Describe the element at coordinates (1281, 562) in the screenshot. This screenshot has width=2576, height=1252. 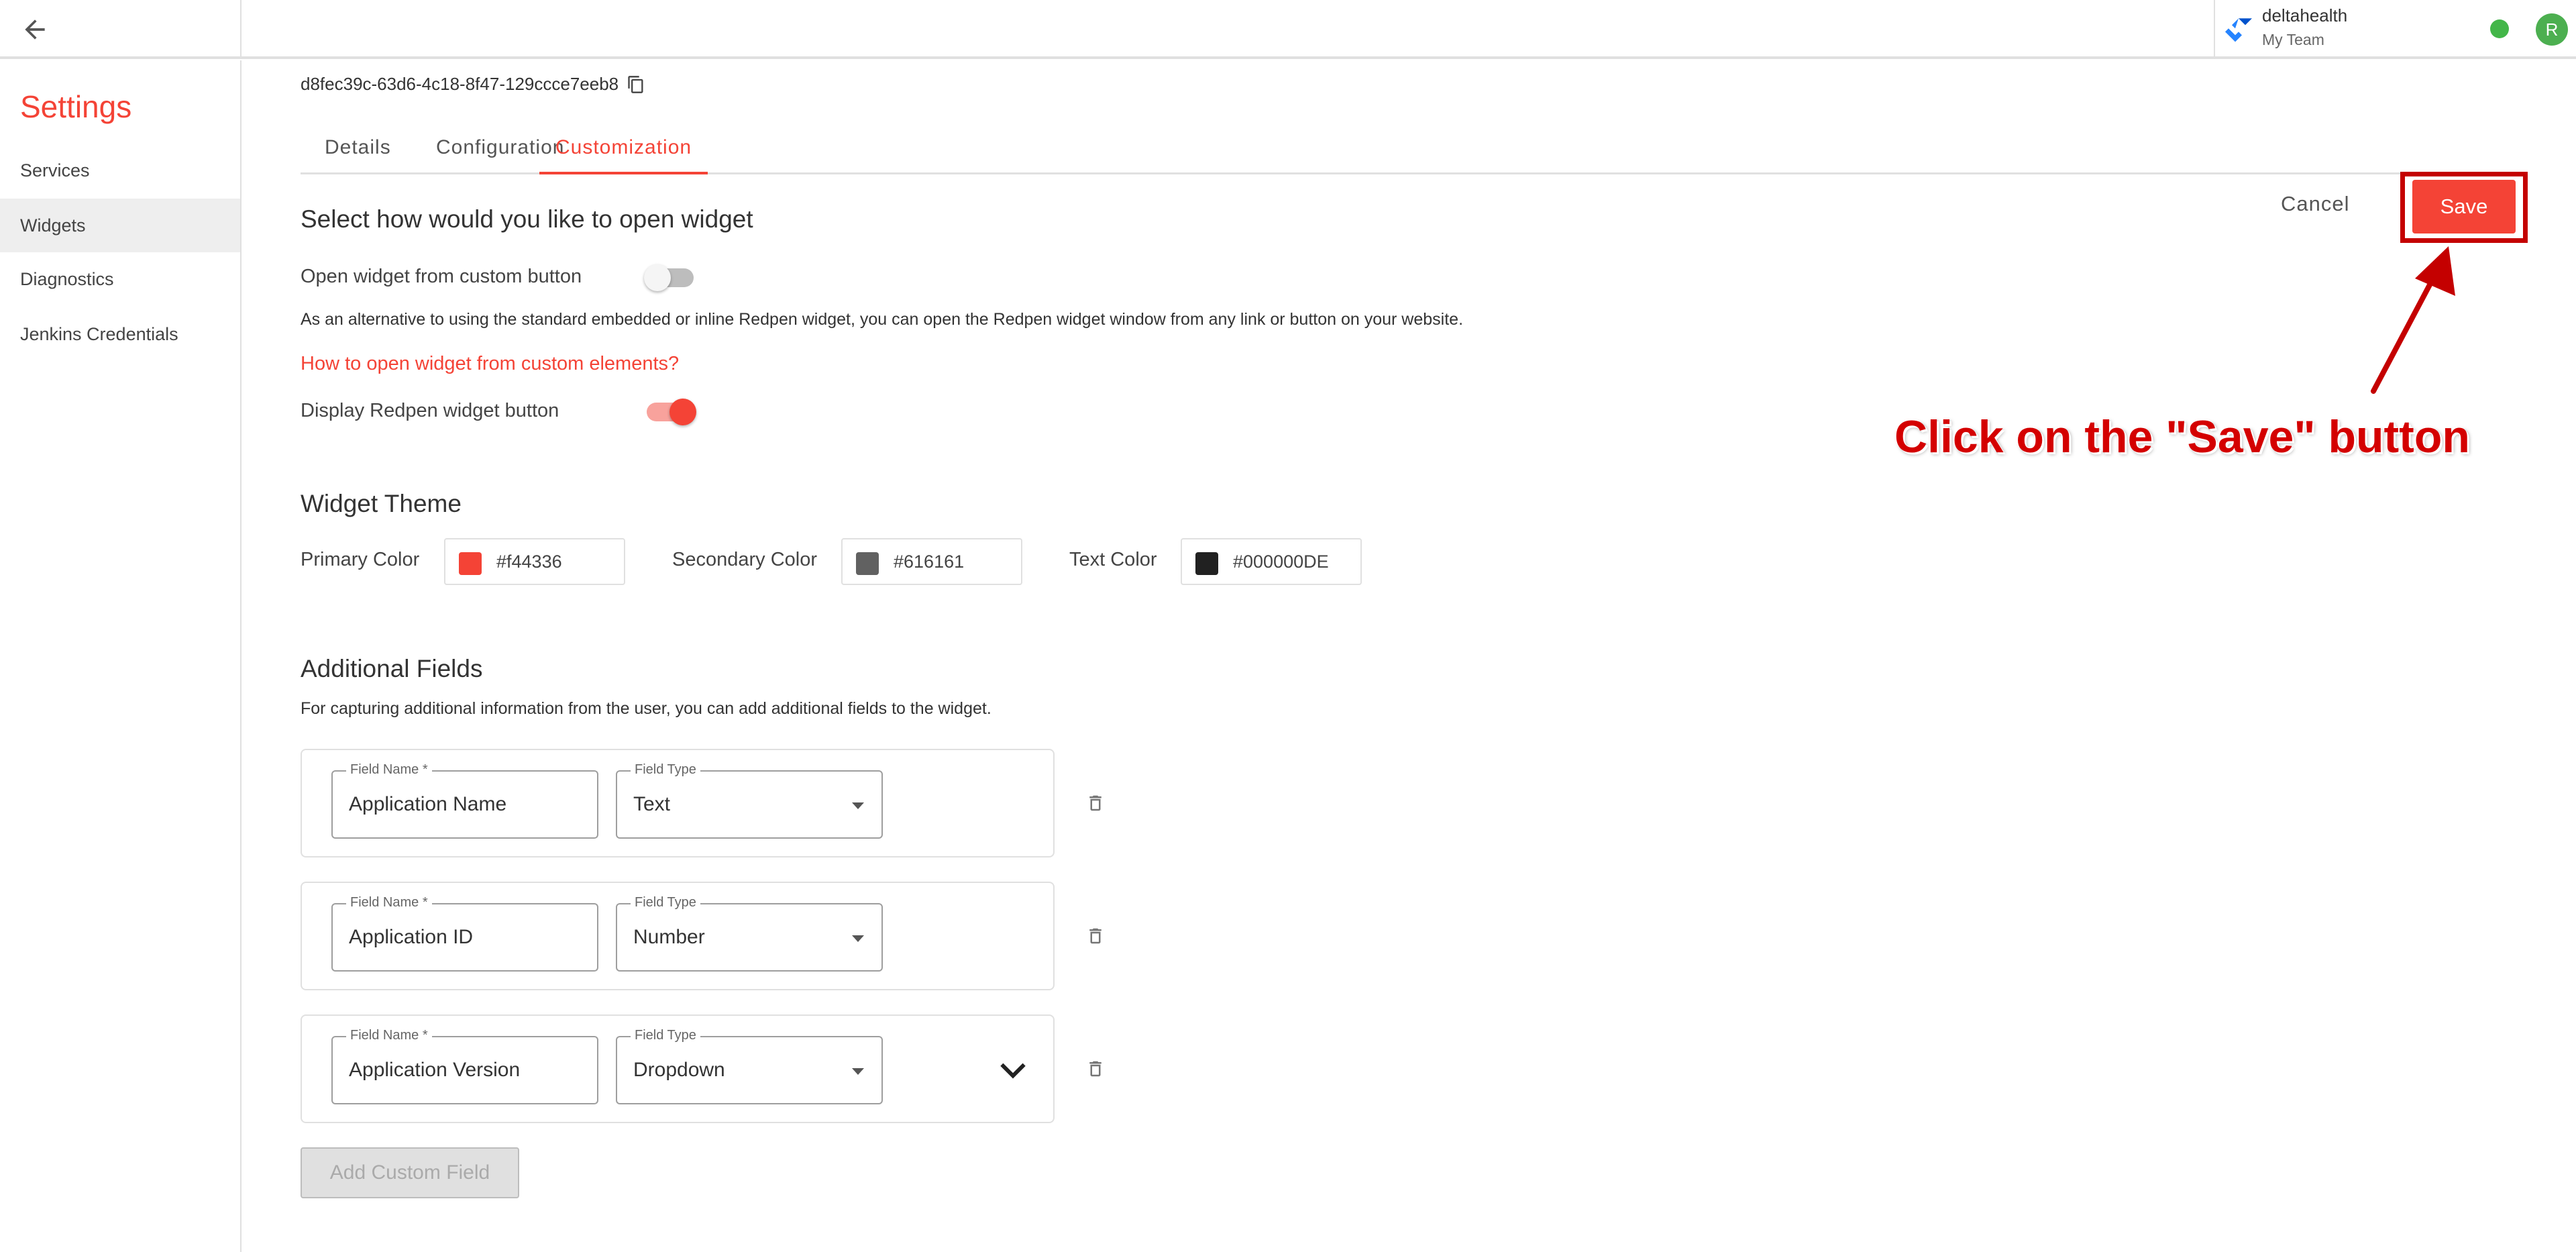
I see `text-color-value: #000000DE` at that location.